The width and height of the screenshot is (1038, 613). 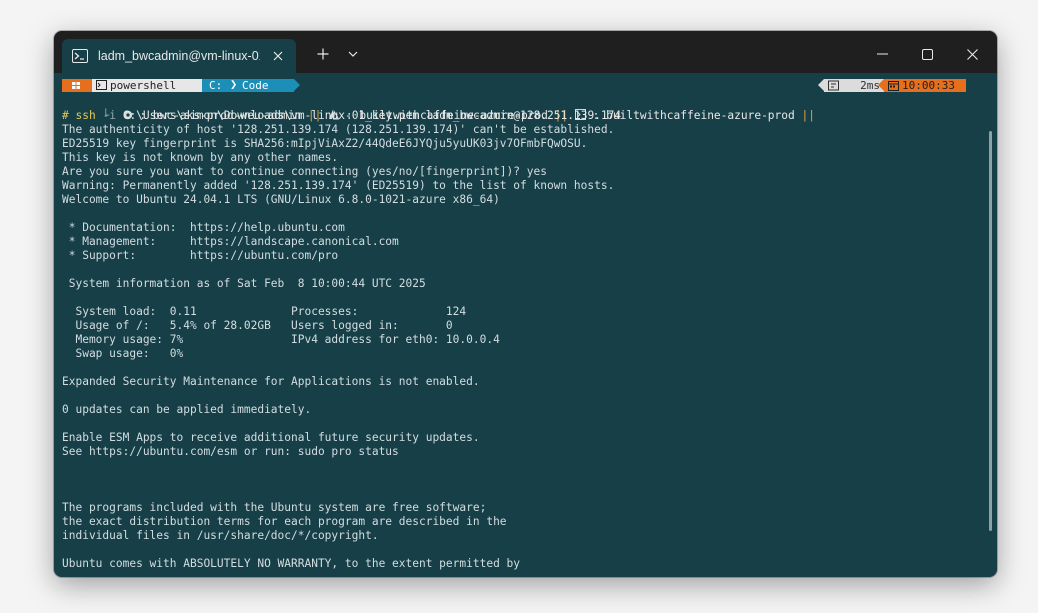 I want to click on maximize-icon, so click(x=927, y=54).